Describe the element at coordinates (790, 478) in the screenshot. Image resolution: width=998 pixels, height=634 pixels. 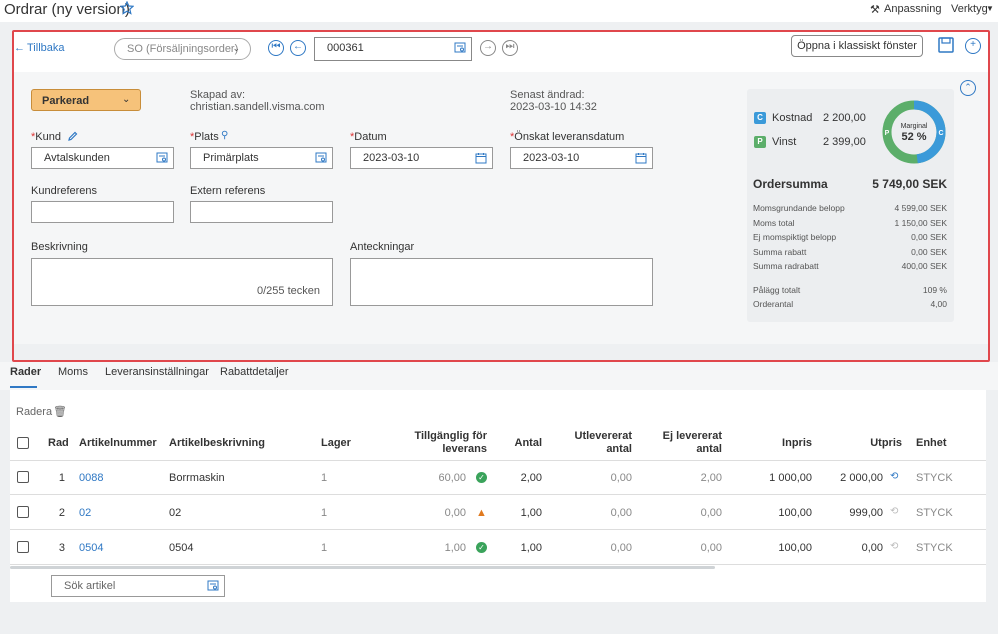
I see `cell-inpris: 1 000,00` at that location.